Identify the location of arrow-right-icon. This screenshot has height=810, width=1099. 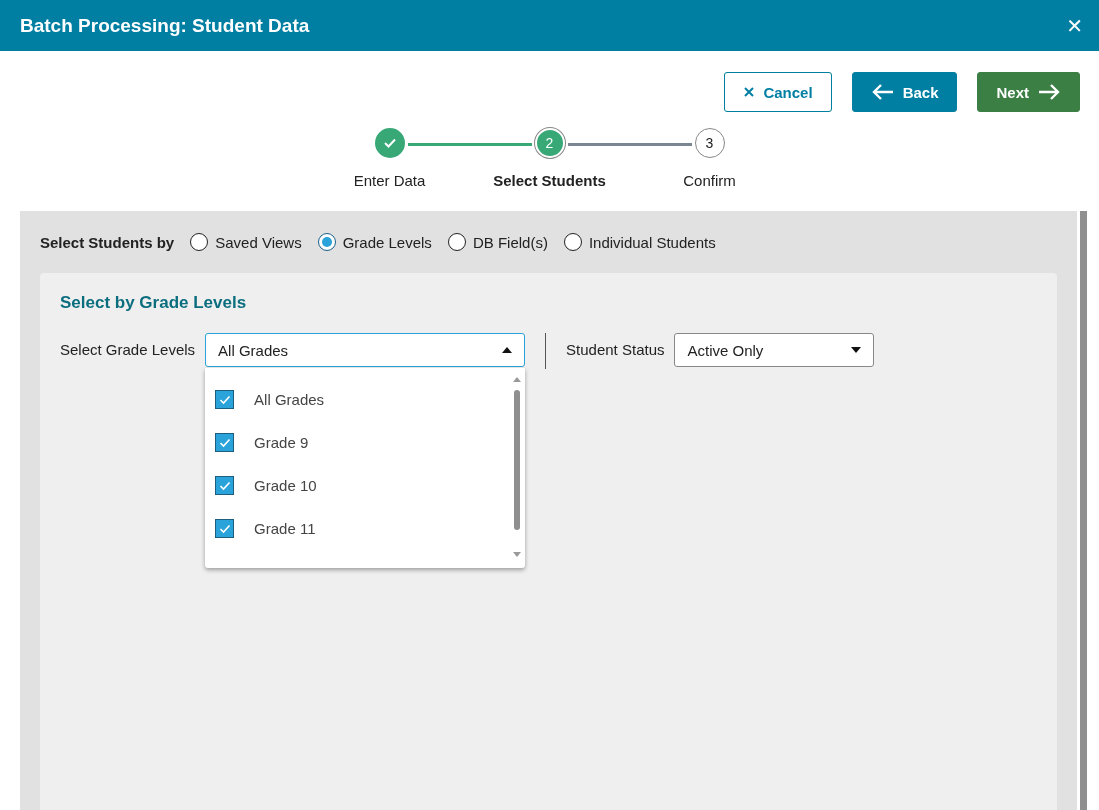
(1049, 92).